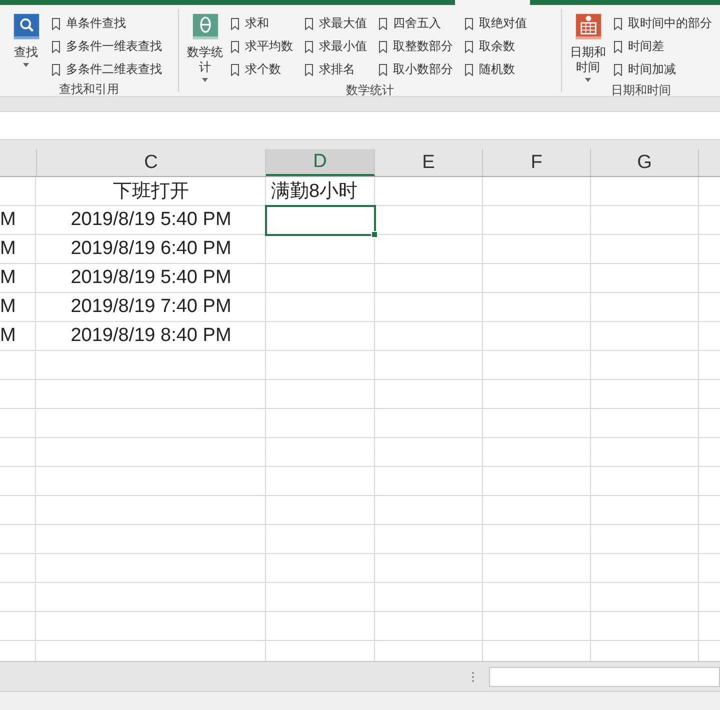 Image resolution: width=720 pixels, height=710 pixels. I want to click on group-label: 数学统计, so click(370, 90).